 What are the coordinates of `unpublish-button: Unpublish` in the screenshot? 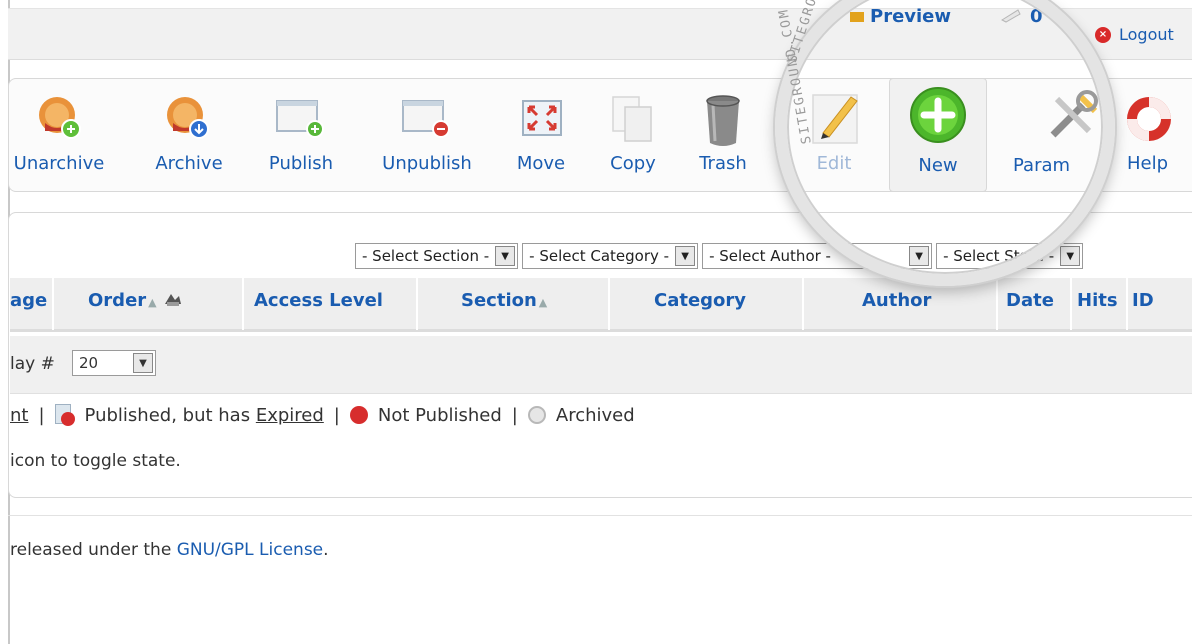 It's located at (427, 135).